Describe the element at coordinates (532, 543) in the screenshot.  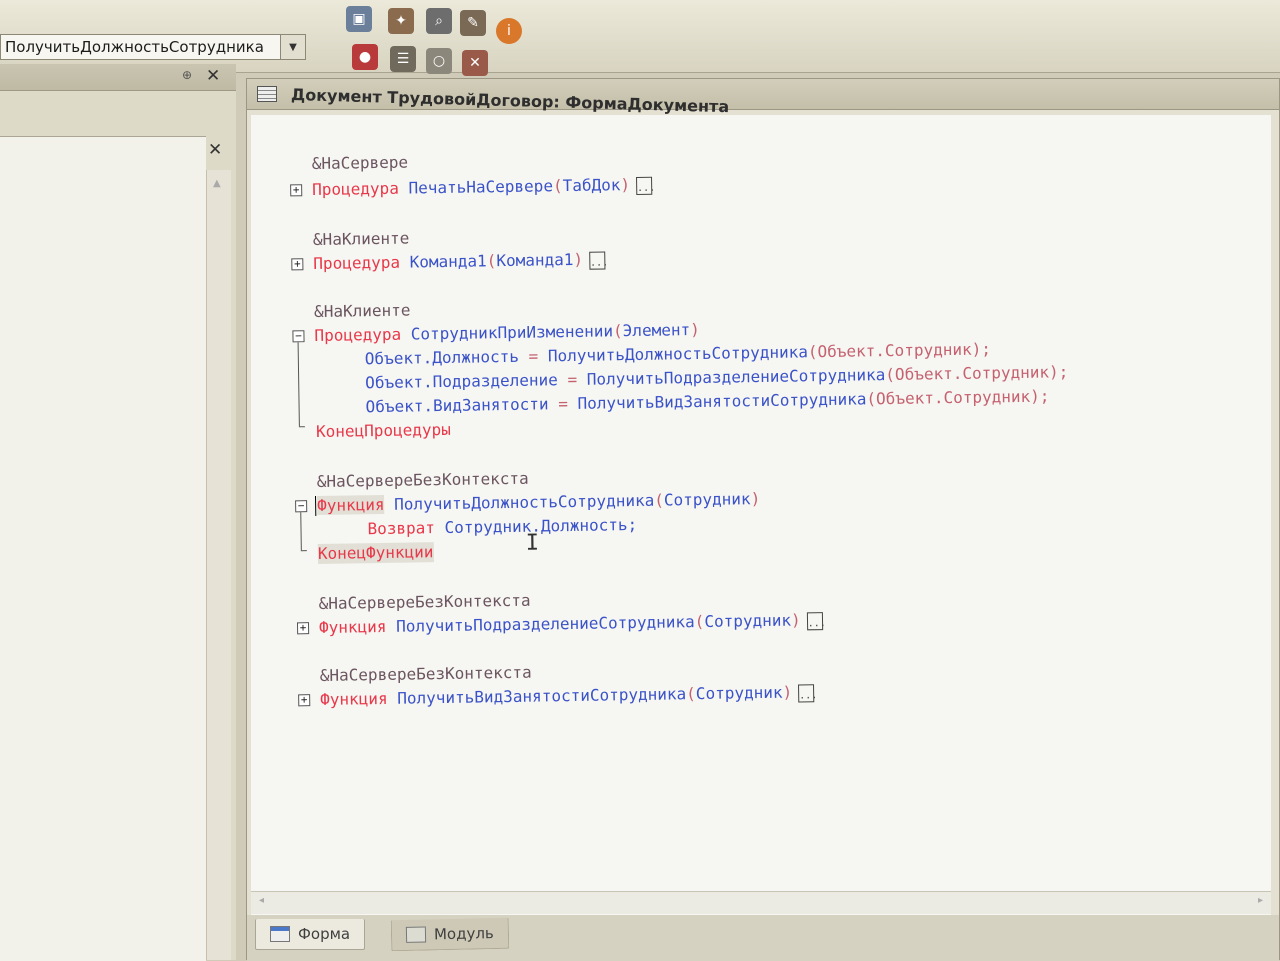
I see `mouse-ibeam-icon: I` at that location.